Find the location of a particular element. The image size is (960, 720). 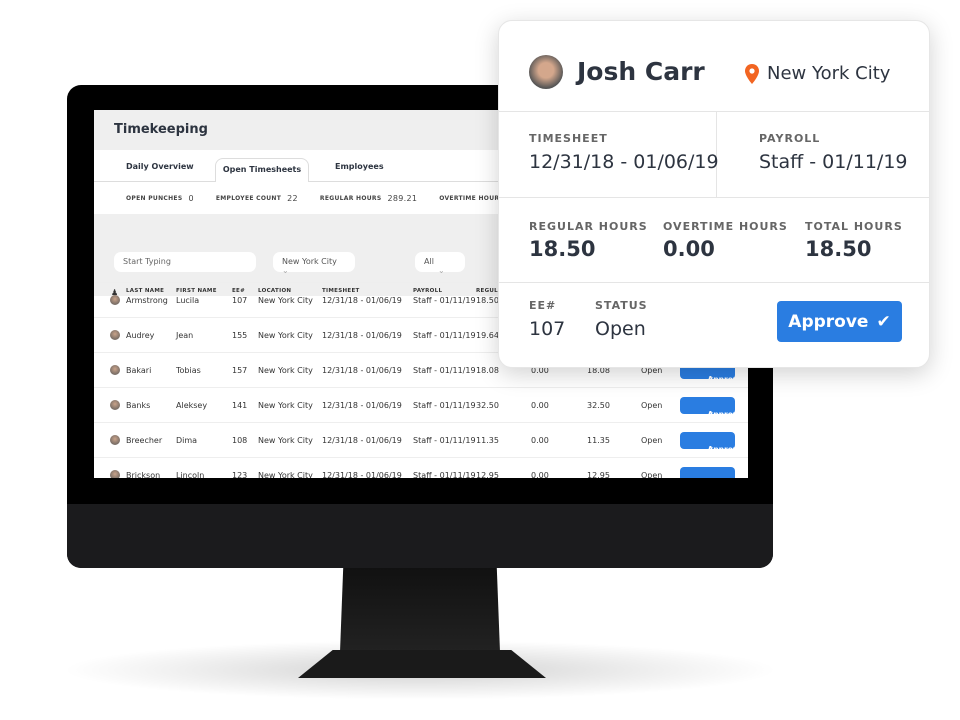

cell-last: Banks is located at coordinates (138, 405).